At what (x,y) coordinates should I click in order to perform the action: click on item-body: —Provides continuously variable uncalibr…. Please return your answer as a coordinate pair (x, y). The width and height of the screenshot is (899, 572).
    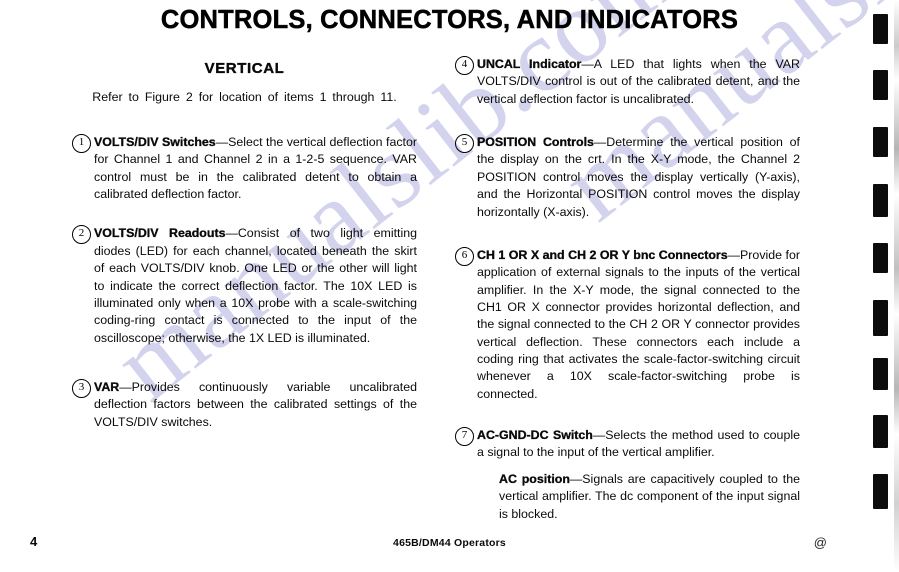
    Looking at the image, I should click on (255, 404).